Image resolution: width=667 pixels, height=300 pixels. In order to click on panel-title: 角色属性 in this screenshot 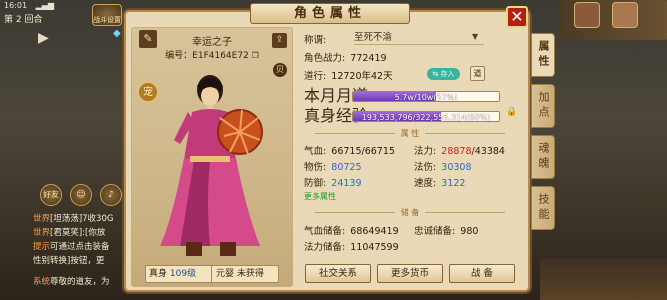, I will do `click(330, 13)`.